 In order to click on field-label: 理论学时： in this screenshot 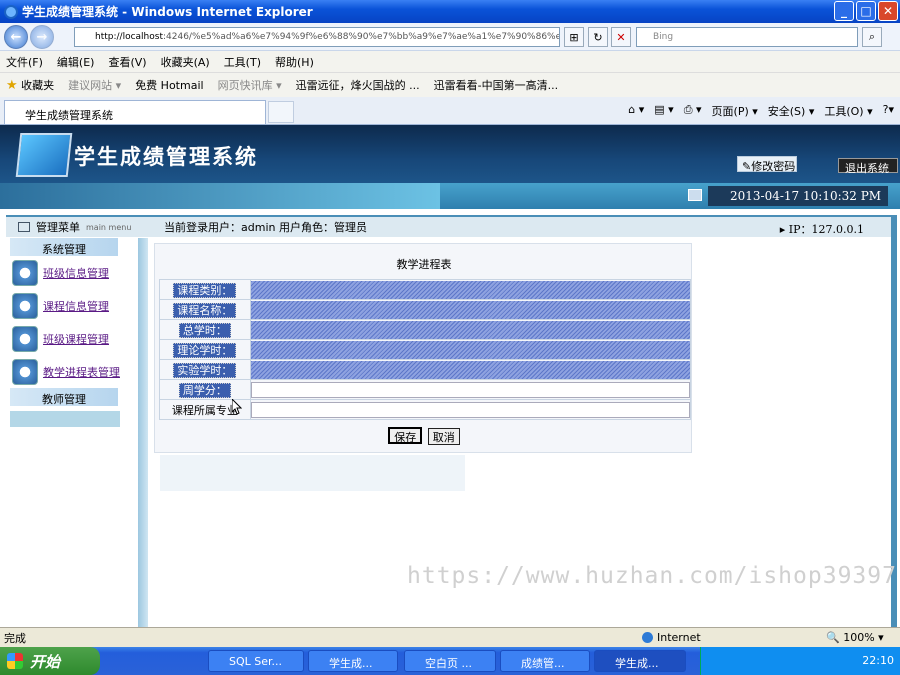, I will do `click(205, 350)`.